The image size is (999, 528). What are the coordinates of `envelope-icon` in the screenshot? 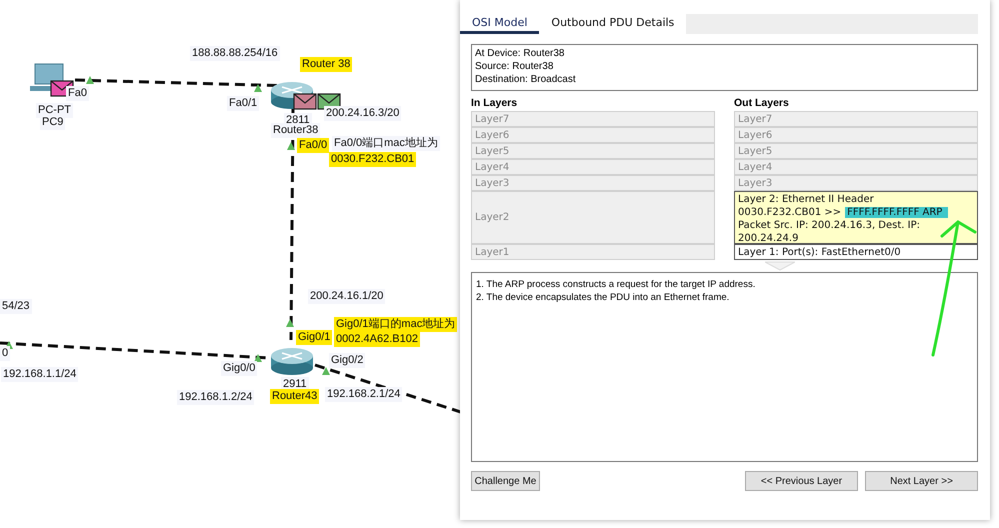 It's located at (305, 101).